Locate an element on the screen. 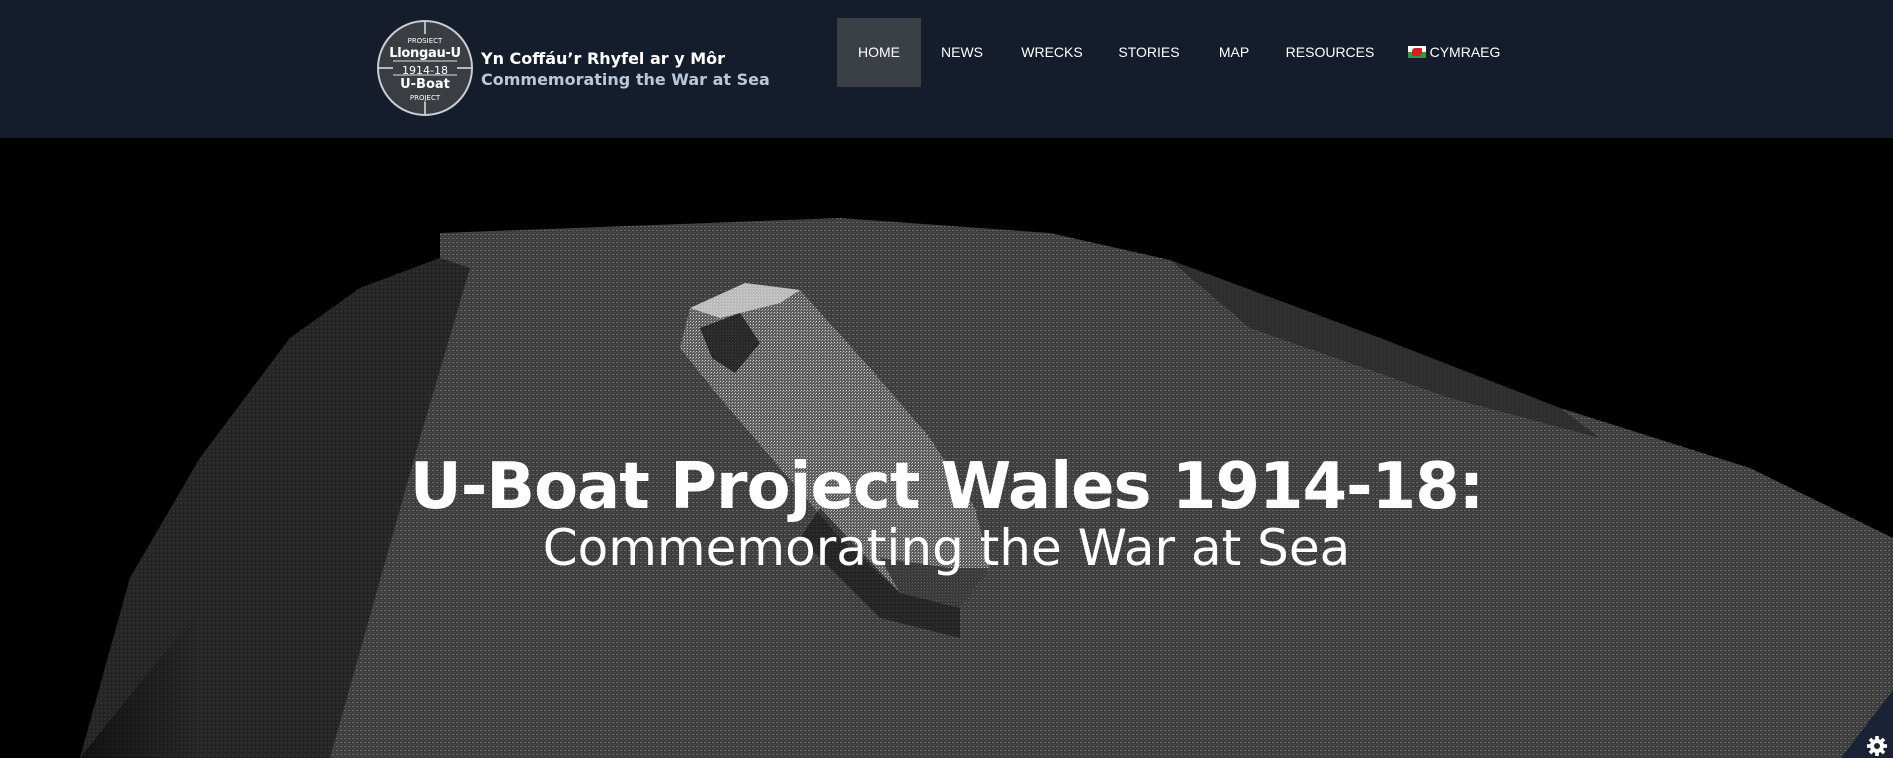 The image size is (1893, 758). nav-item-cymraeg: CYMRAEG is located at coordinates (1454, 52).